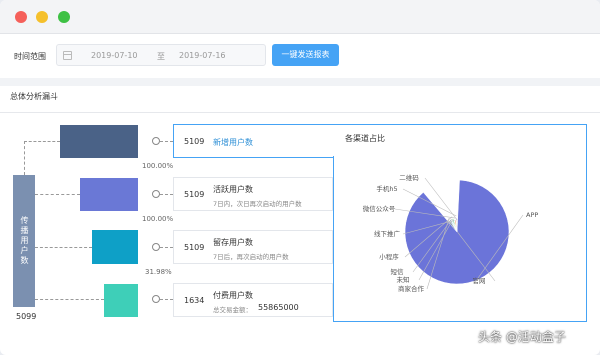  What do you see at coordinates (300, 112) in the screenshot?
I see `section-divider` at bounding box center [300, 112].